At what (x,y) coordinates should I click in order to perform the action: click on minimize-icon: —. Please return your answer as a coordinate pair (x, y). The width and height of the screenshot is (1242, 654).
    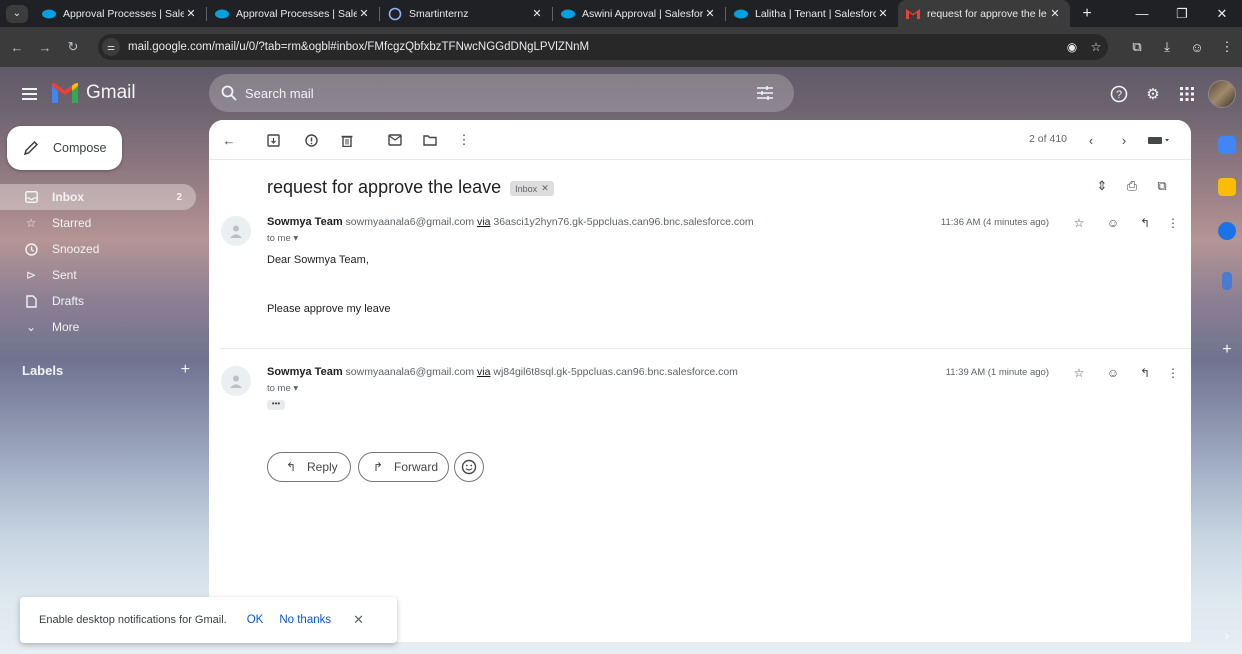
    Looking at the image, I should click on (1142, 13).